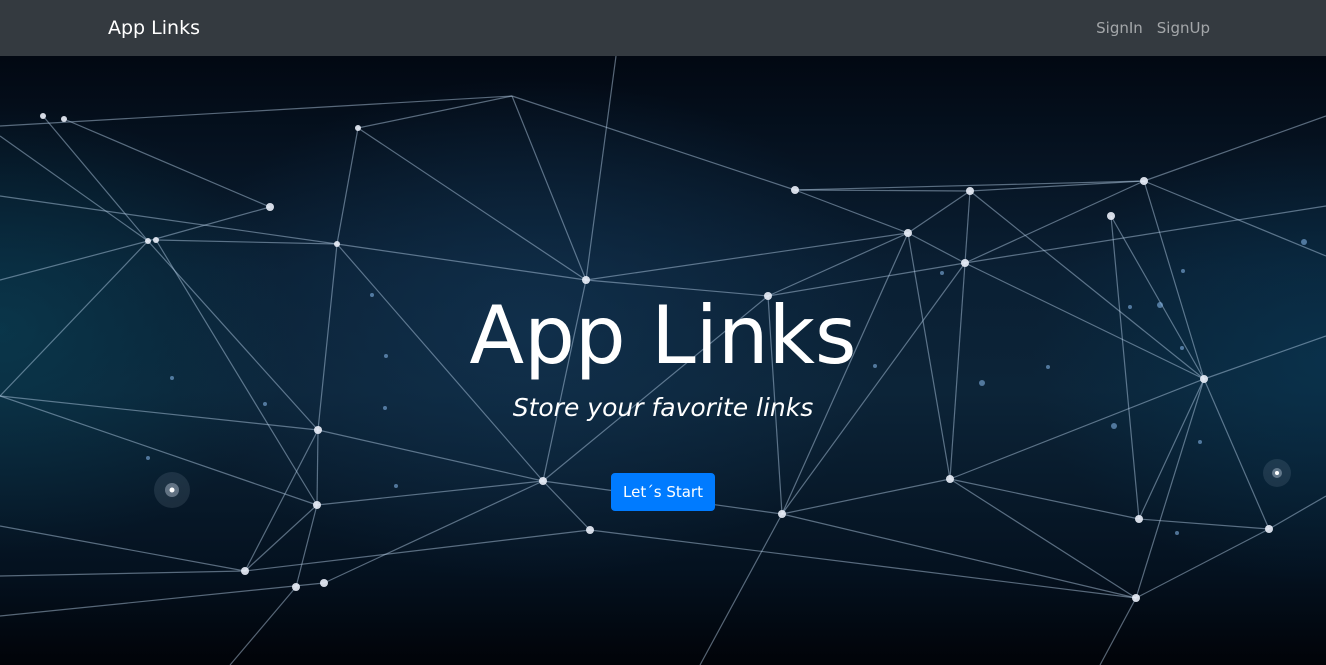  I want to click on nav-links: SignIn SignUp, so click(1153, 28).